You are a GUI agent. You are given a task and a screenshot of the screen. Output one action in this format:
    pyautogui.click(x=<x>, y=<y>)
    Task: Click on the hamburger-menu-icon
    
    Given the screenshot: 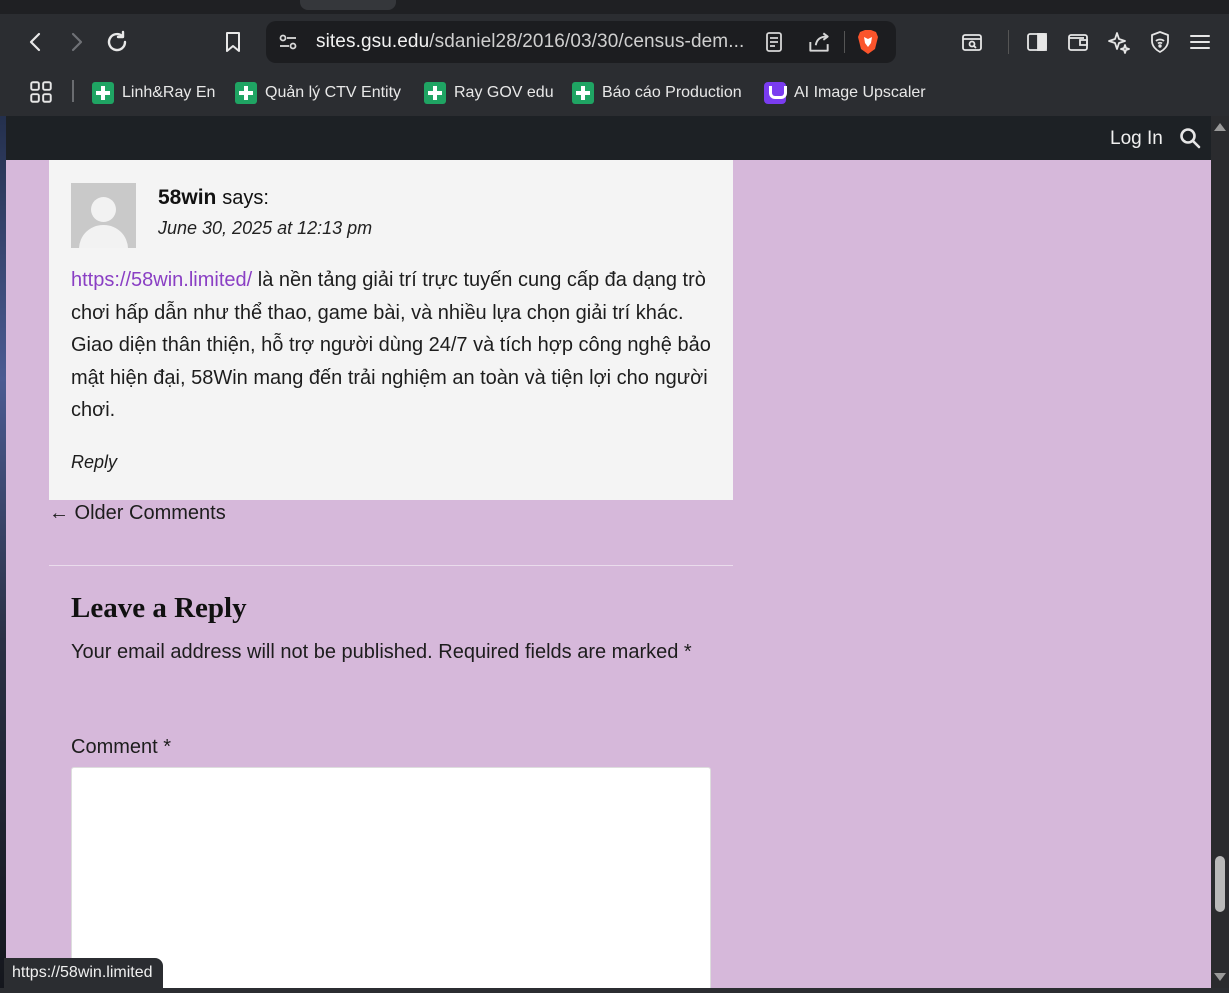 What is the action you would take?
    pyautogui.click(x=1200, y=42)
    